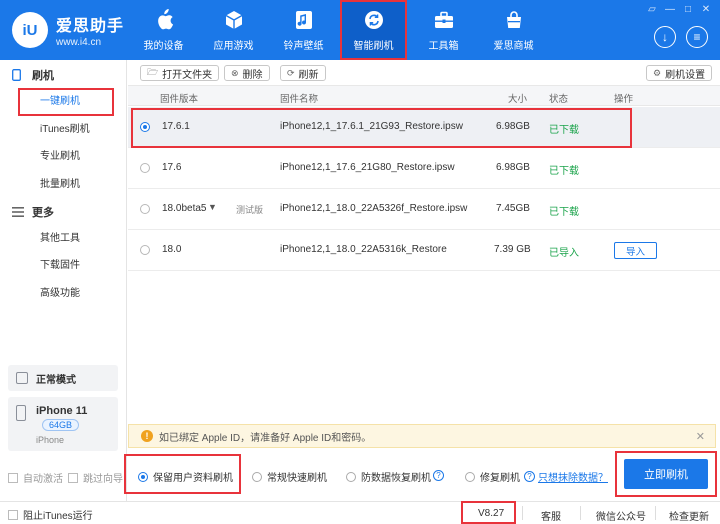 The image size is (720, 524). I want to click on delete-button: ⊗ 删除, so click(247, 73).